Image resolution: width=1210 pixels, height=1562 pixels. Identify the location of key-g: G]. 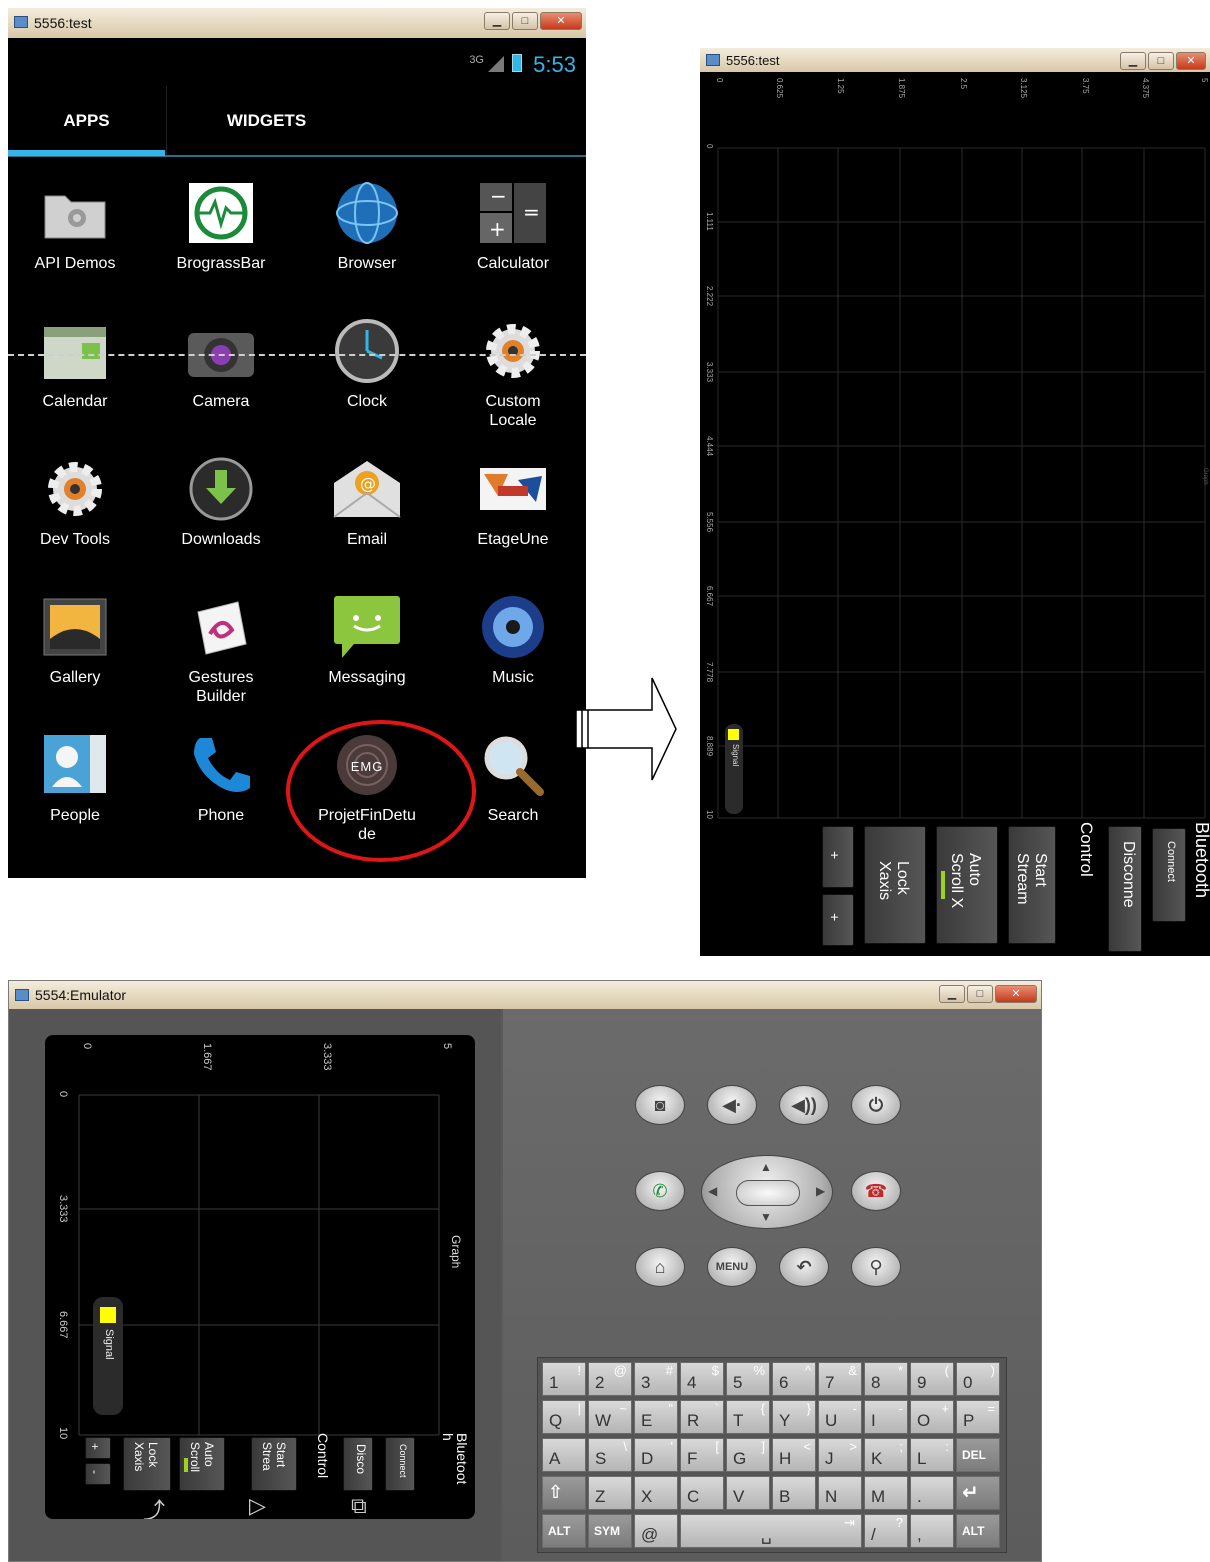
(748, 1455).